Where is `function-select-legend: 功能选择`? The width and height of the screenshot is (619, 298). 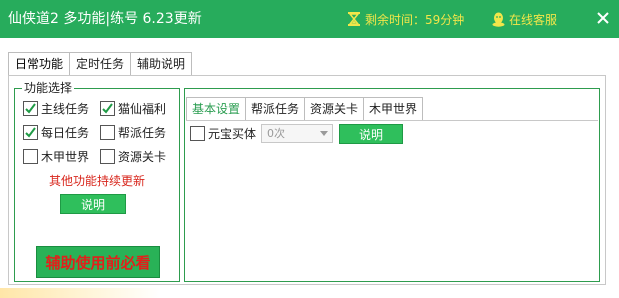
function-select-legend: 功能选择 is located at coordinates (48, 88).